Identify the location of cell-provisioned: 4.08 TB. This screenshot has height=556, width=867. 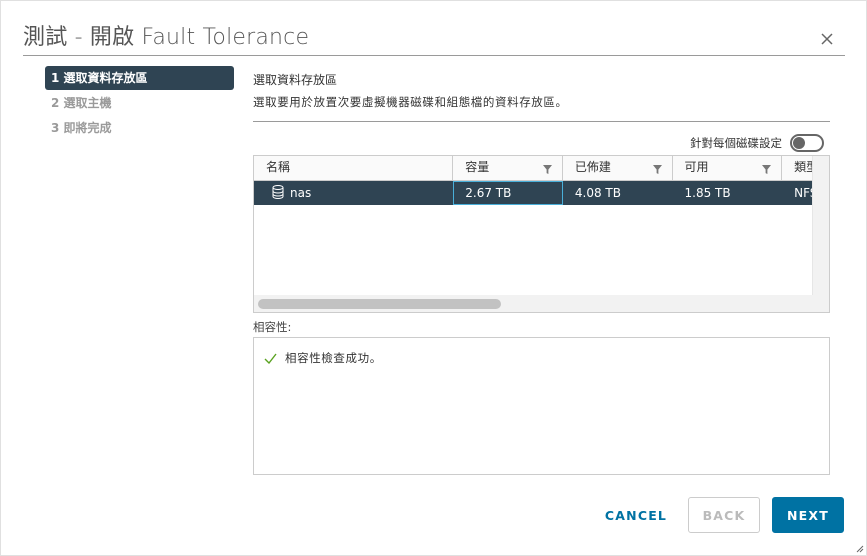
(597, 193).